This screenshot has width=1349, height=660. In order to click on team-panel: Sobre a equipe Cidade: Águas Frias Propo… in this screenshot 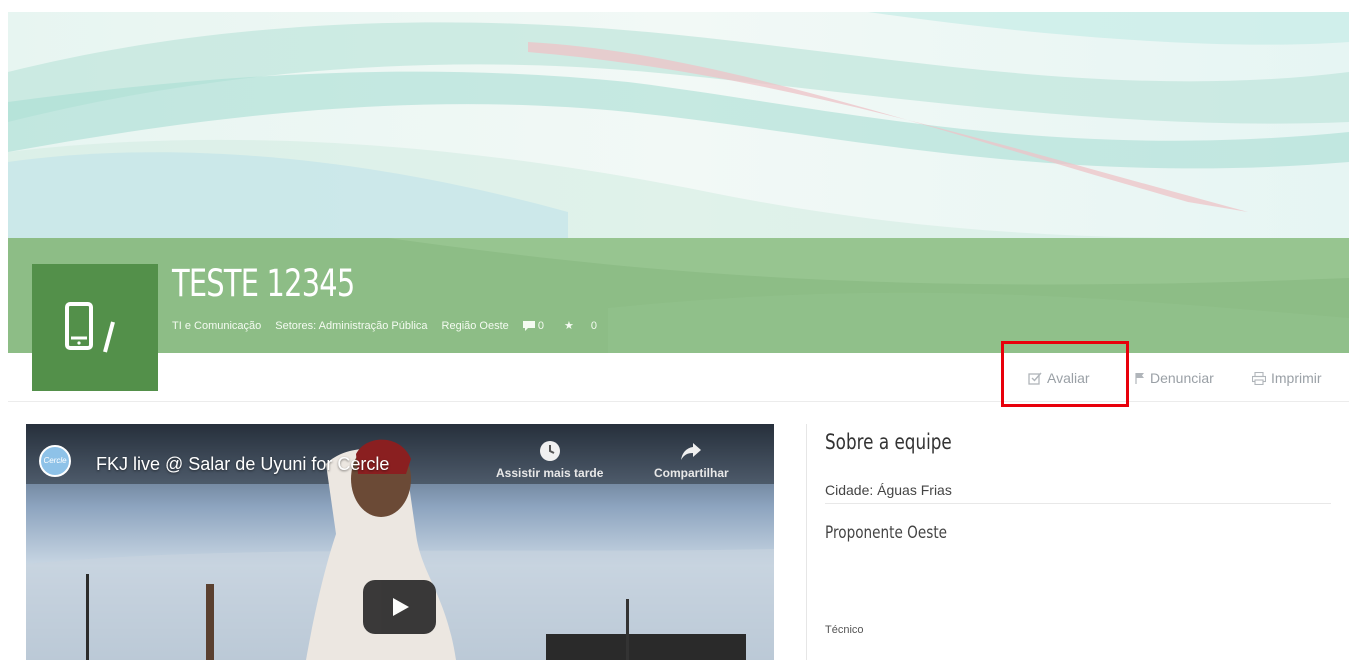, I will do `click(1071, 542)`.